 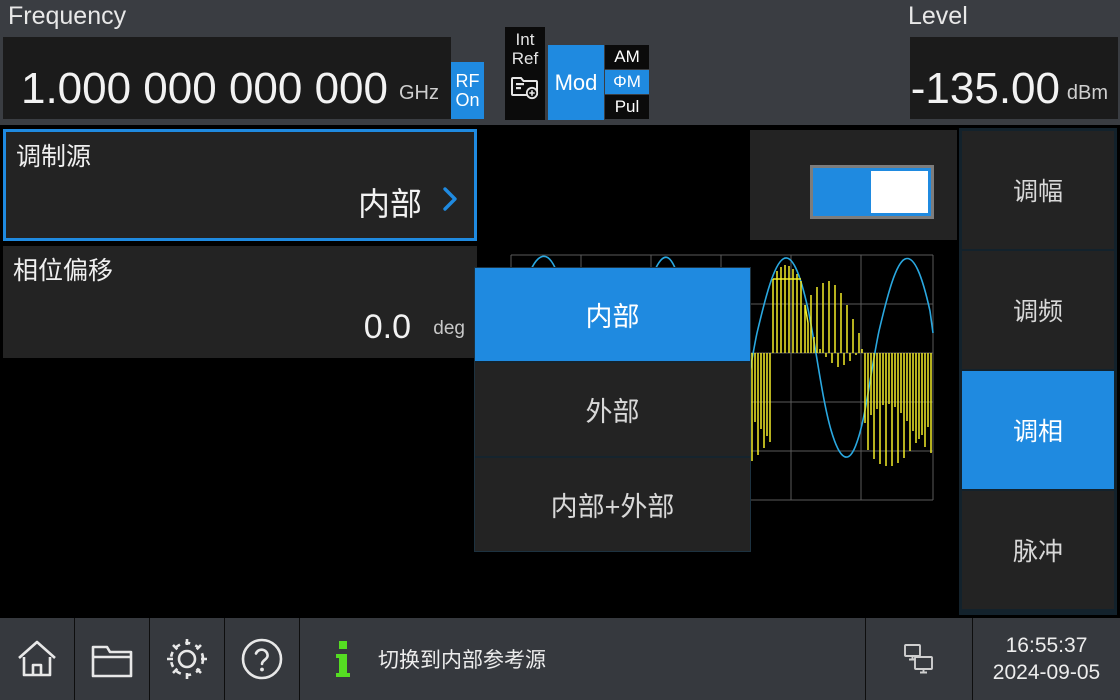 What do you see at coordinates (1038, 310) in the screenshot?
I see `sidebar-item-fm: 调频` at bounding box center [1038, 310].